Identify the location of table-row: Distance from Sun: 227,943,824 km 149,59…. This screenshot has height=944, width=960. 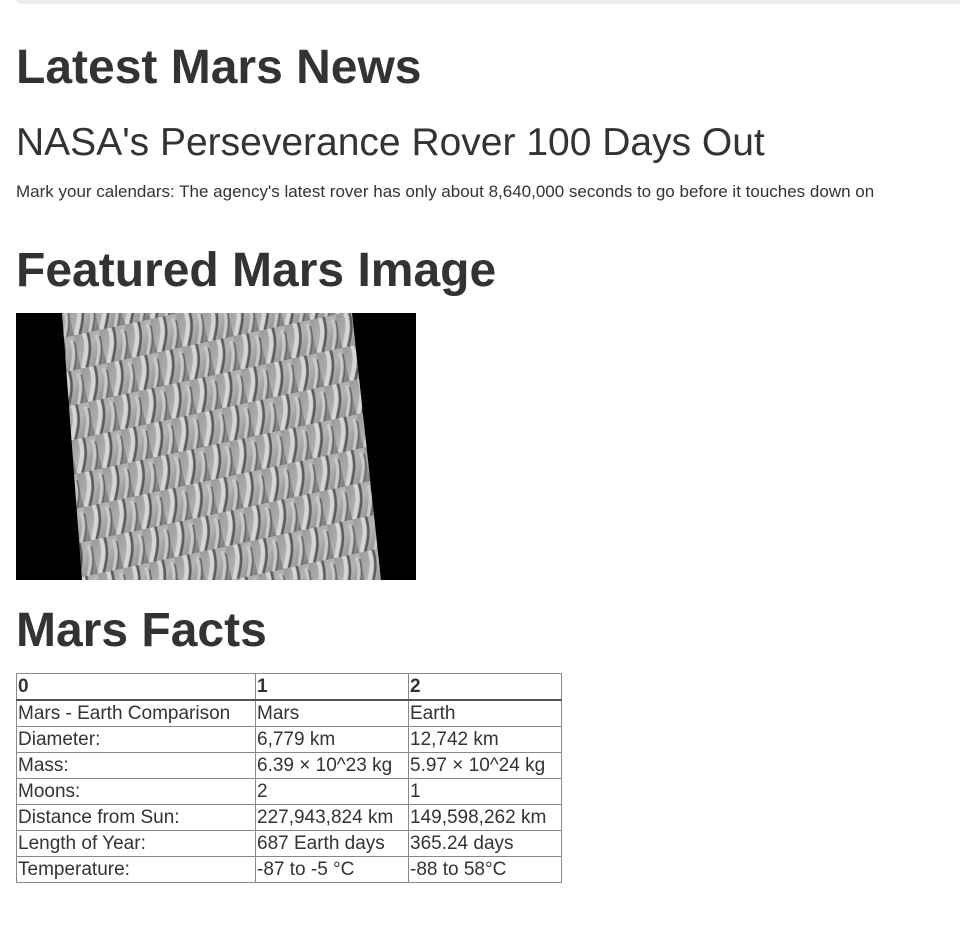
(289, 817).